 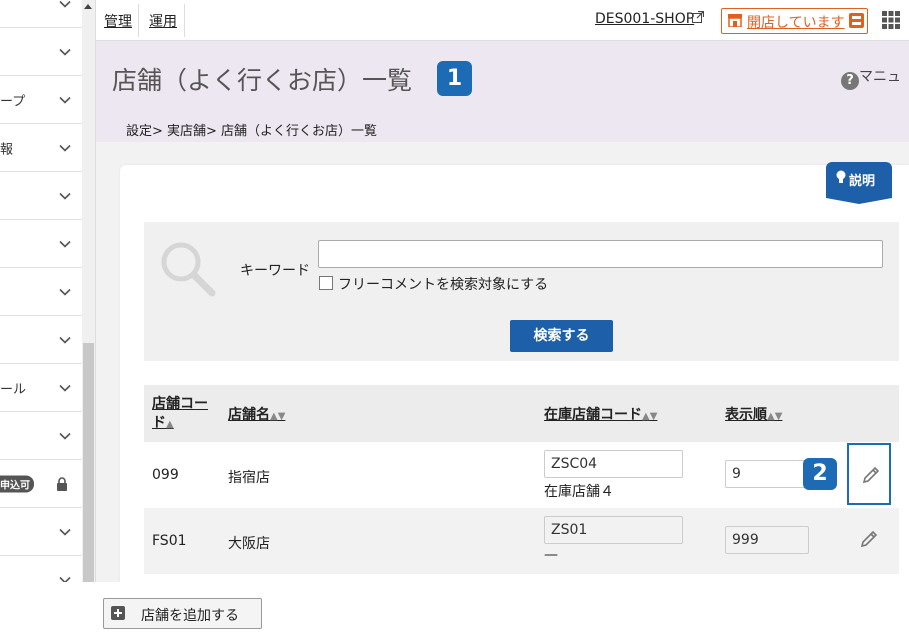 I want to click on keyword-label: キーワード, so click(x=275, y=271).